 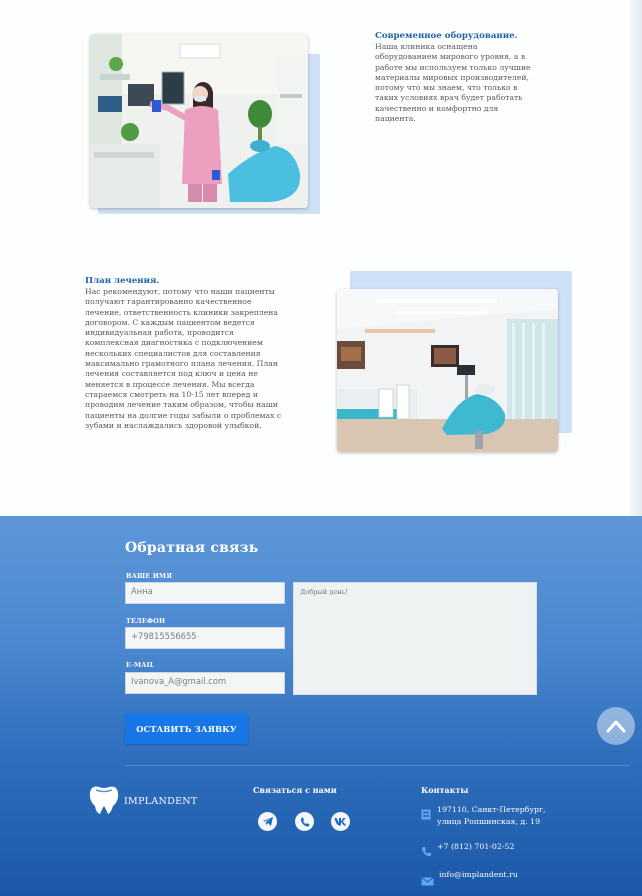 I want to click on telegram-link, so click(x=267, y=821).